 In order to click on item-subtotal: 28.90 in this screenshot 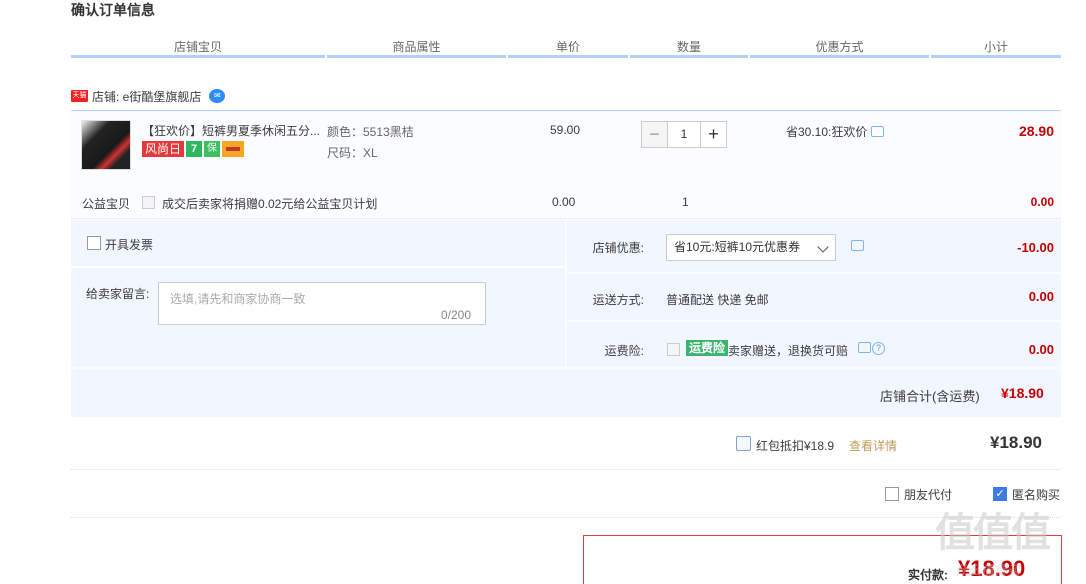, I will do `click(1036, 131)`.